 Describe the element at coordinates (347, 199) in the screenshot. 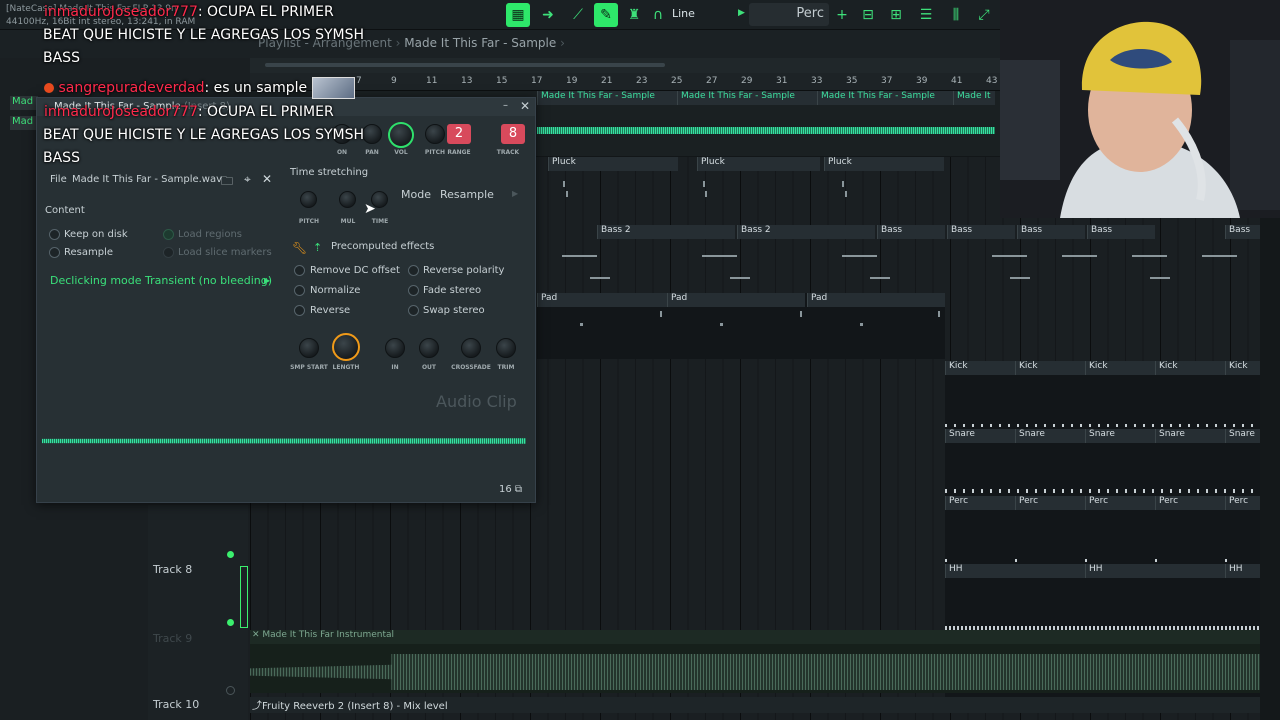

I see `ts-mul-knob` at that location.